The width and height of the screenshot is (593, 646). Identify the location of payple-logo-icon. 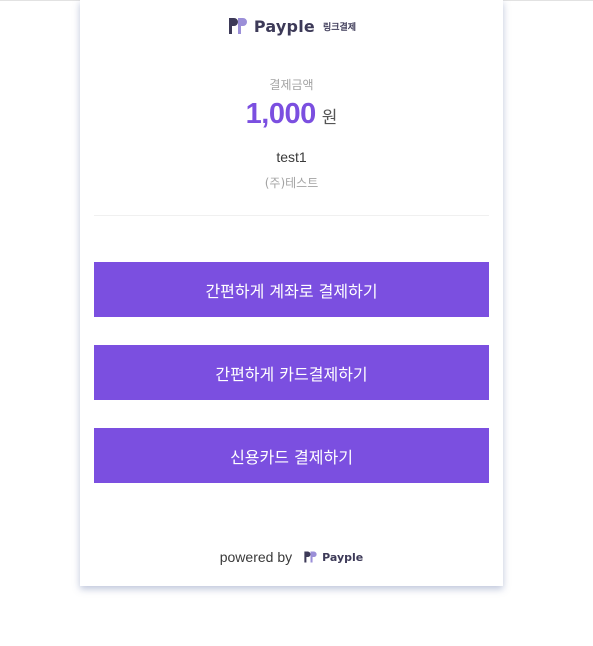
(237, 26).